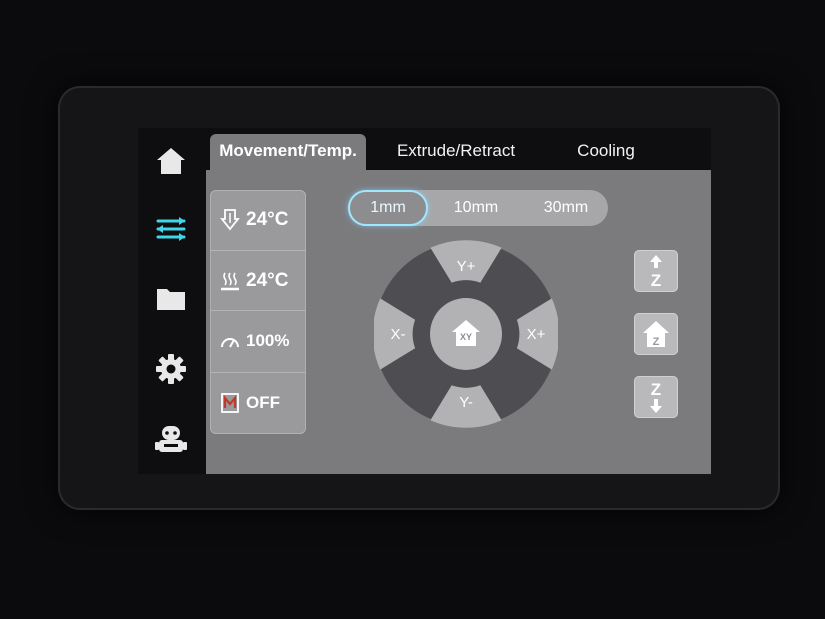 Image resolution: width=825 pixels, height=619 pixels. I want to click on bed-temp-value: 24°C, so click(267, 280).